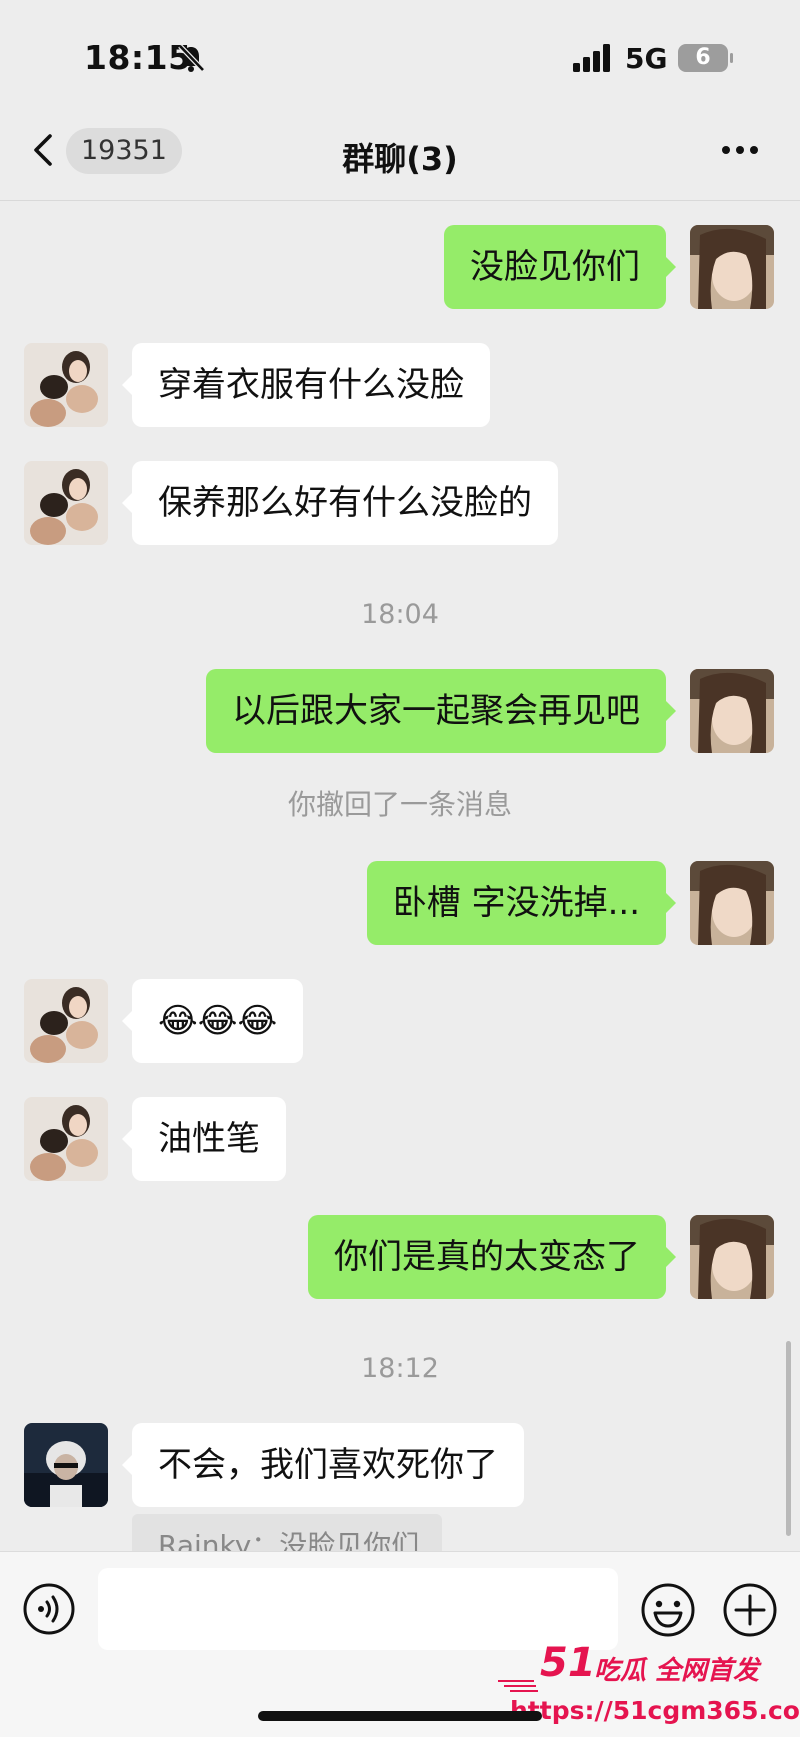 This screenshot has width=800, height=1737. I want to click on quote-preview: Rainky：没脸见你们, so click(287, 1532).